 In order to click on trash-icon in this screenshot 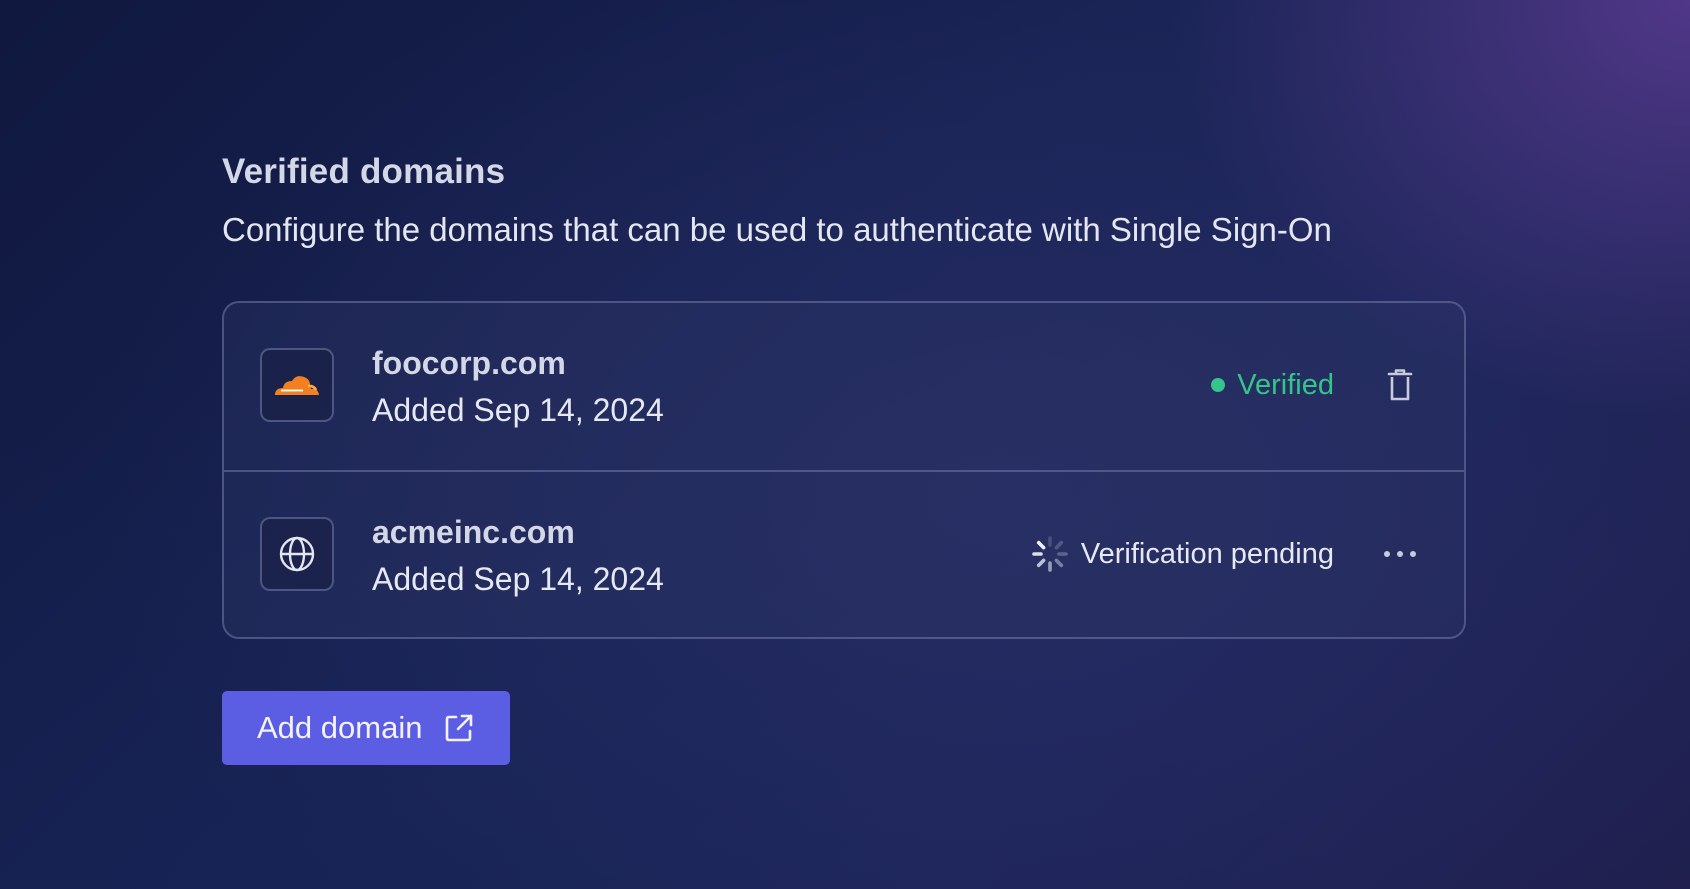, I will do `click(1400, 385)`.